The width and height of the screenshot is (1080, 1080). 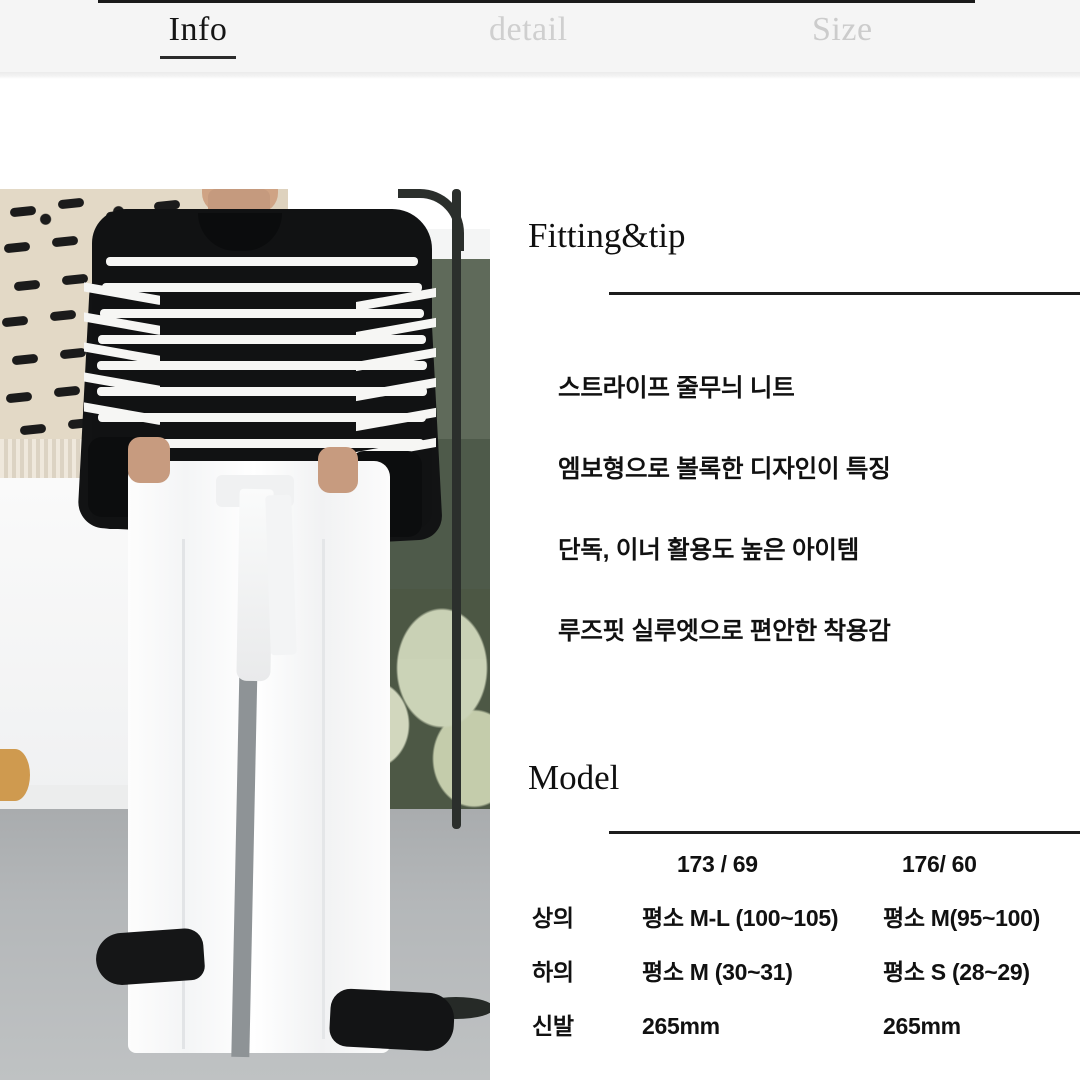 I want to click on tab-bar: Info detail Size, so click(x=540, y=36).